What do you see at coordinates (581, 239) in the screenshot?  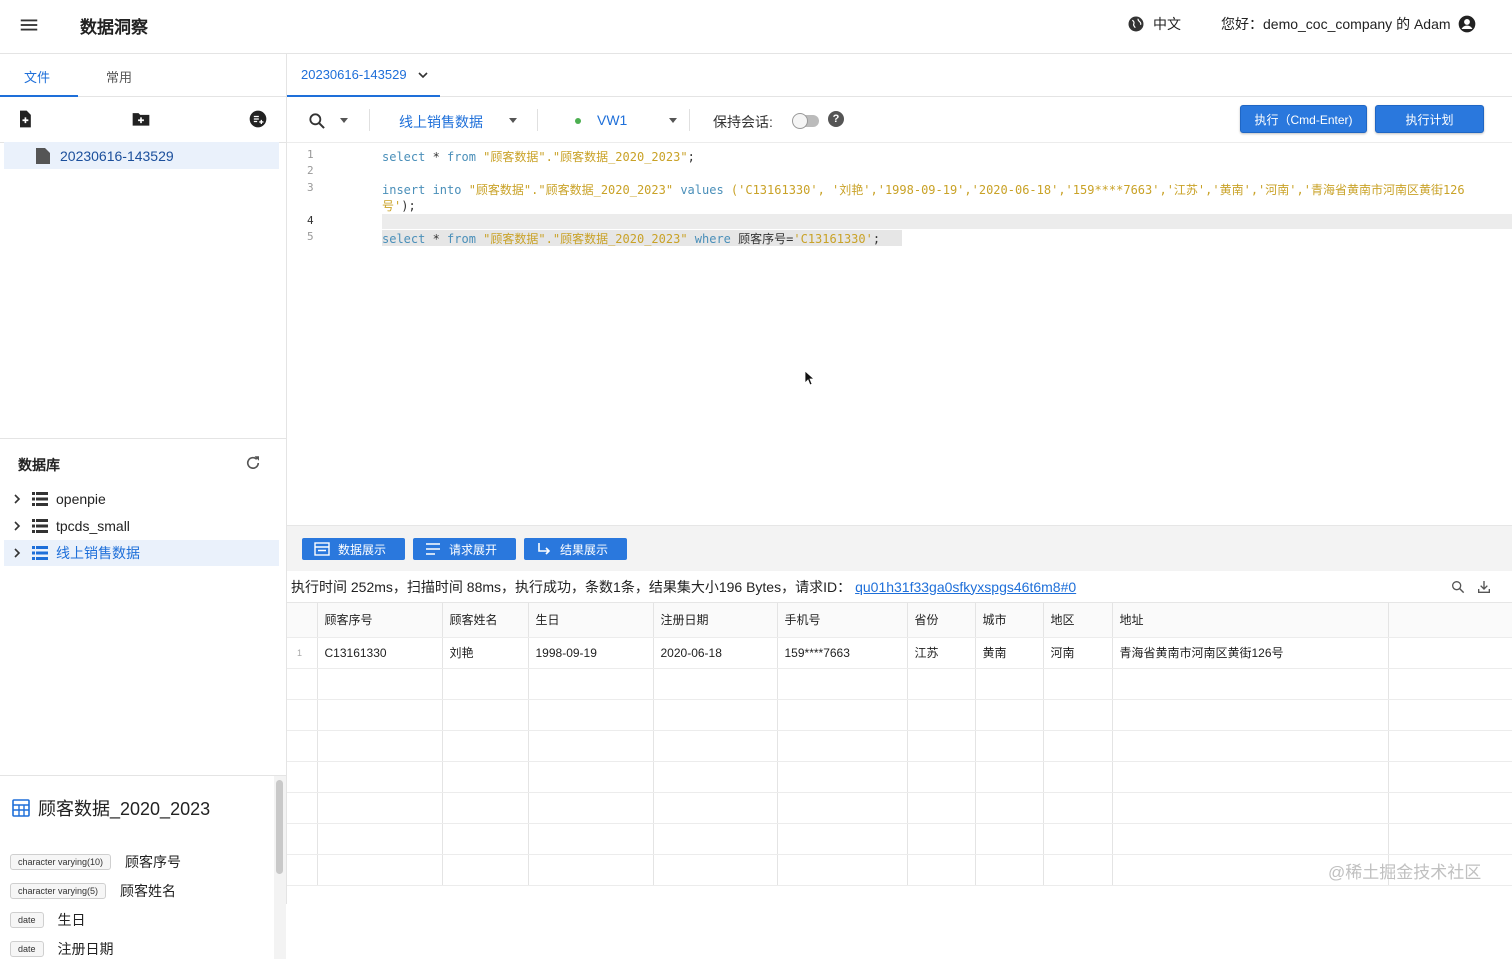 I see `sql-identifier: "顾客数据"."顾客数据_2020_2023"` at bounding box center [581, 239].